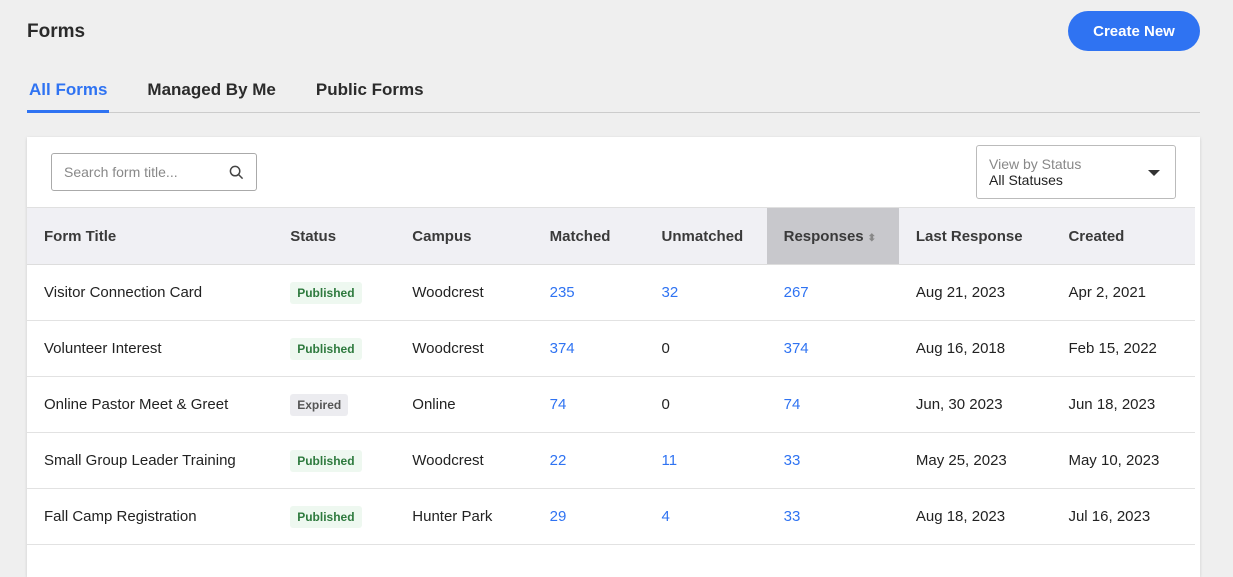 This screenshot has height=577, width=1233. I want to click on cell-status: Expired, so click(334, 405).